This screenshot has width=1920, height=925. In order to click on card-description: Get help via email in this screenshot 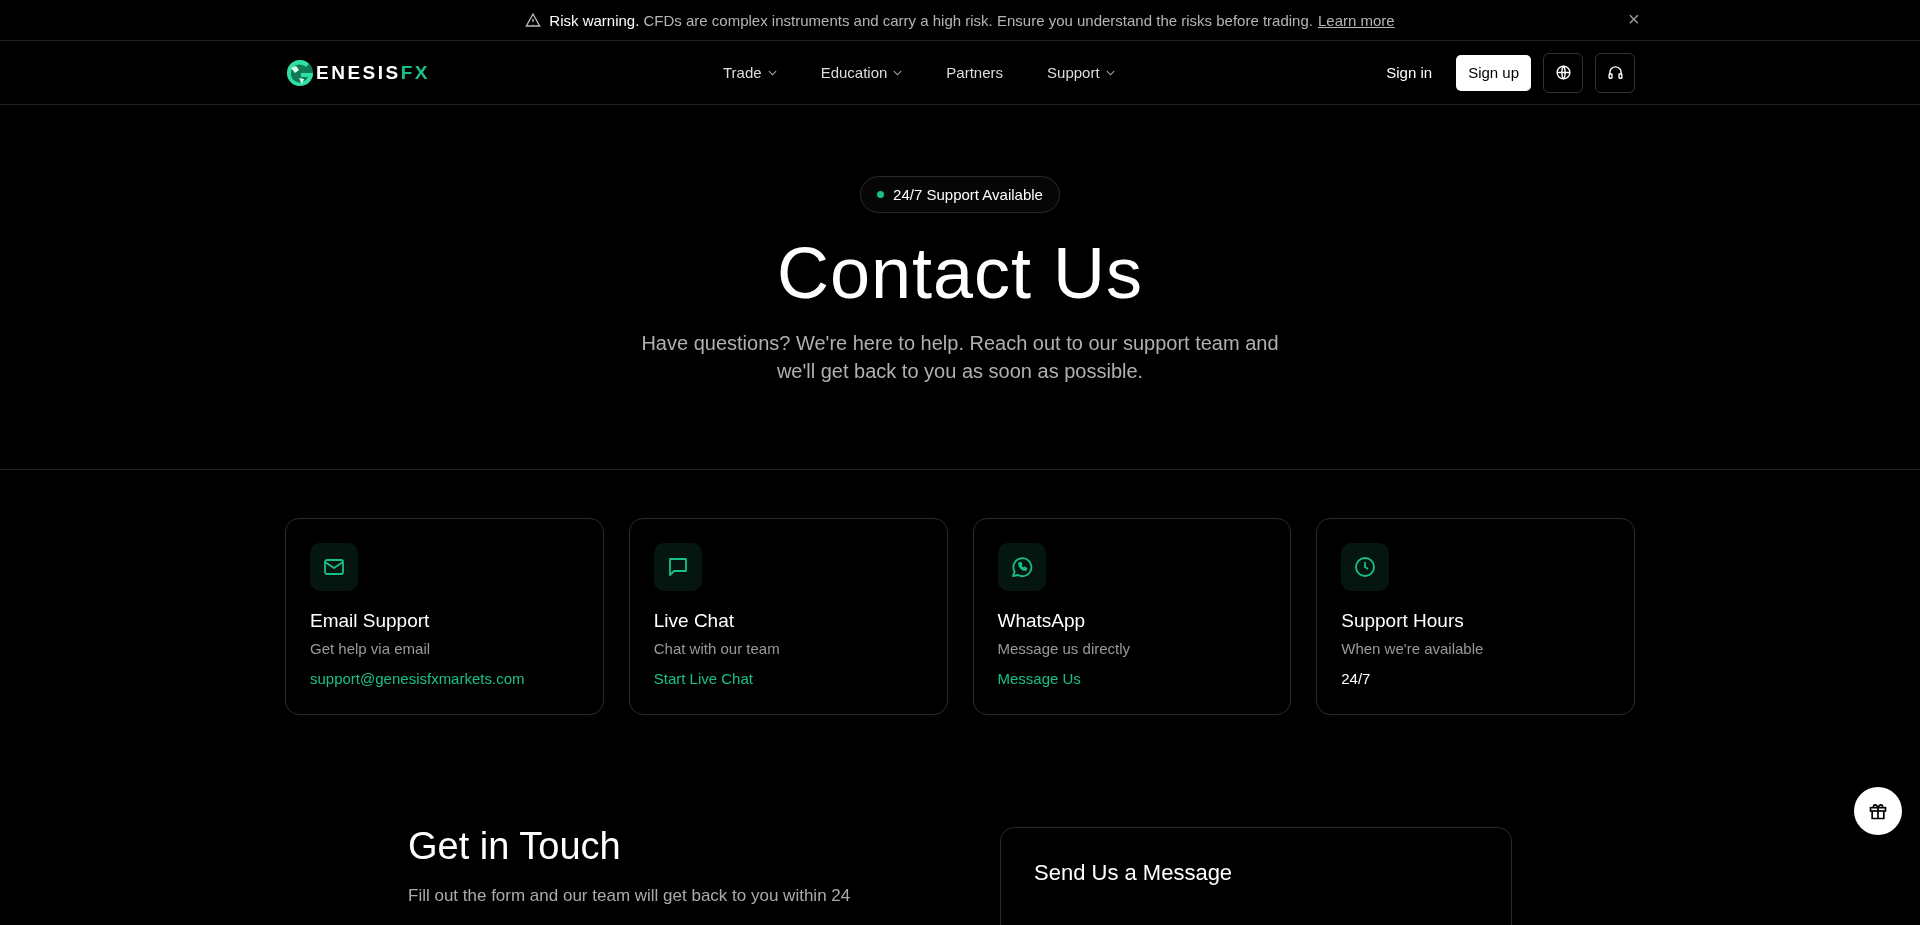, I will do `click(370, 648)`.